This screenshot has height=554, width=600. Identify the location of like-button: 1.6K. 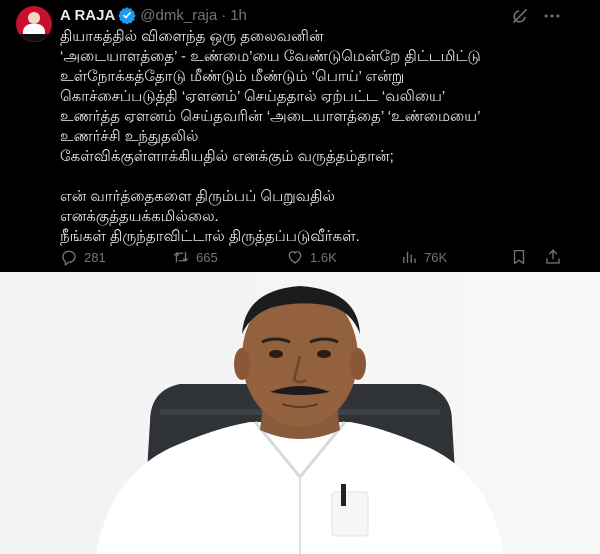
(311, 257).